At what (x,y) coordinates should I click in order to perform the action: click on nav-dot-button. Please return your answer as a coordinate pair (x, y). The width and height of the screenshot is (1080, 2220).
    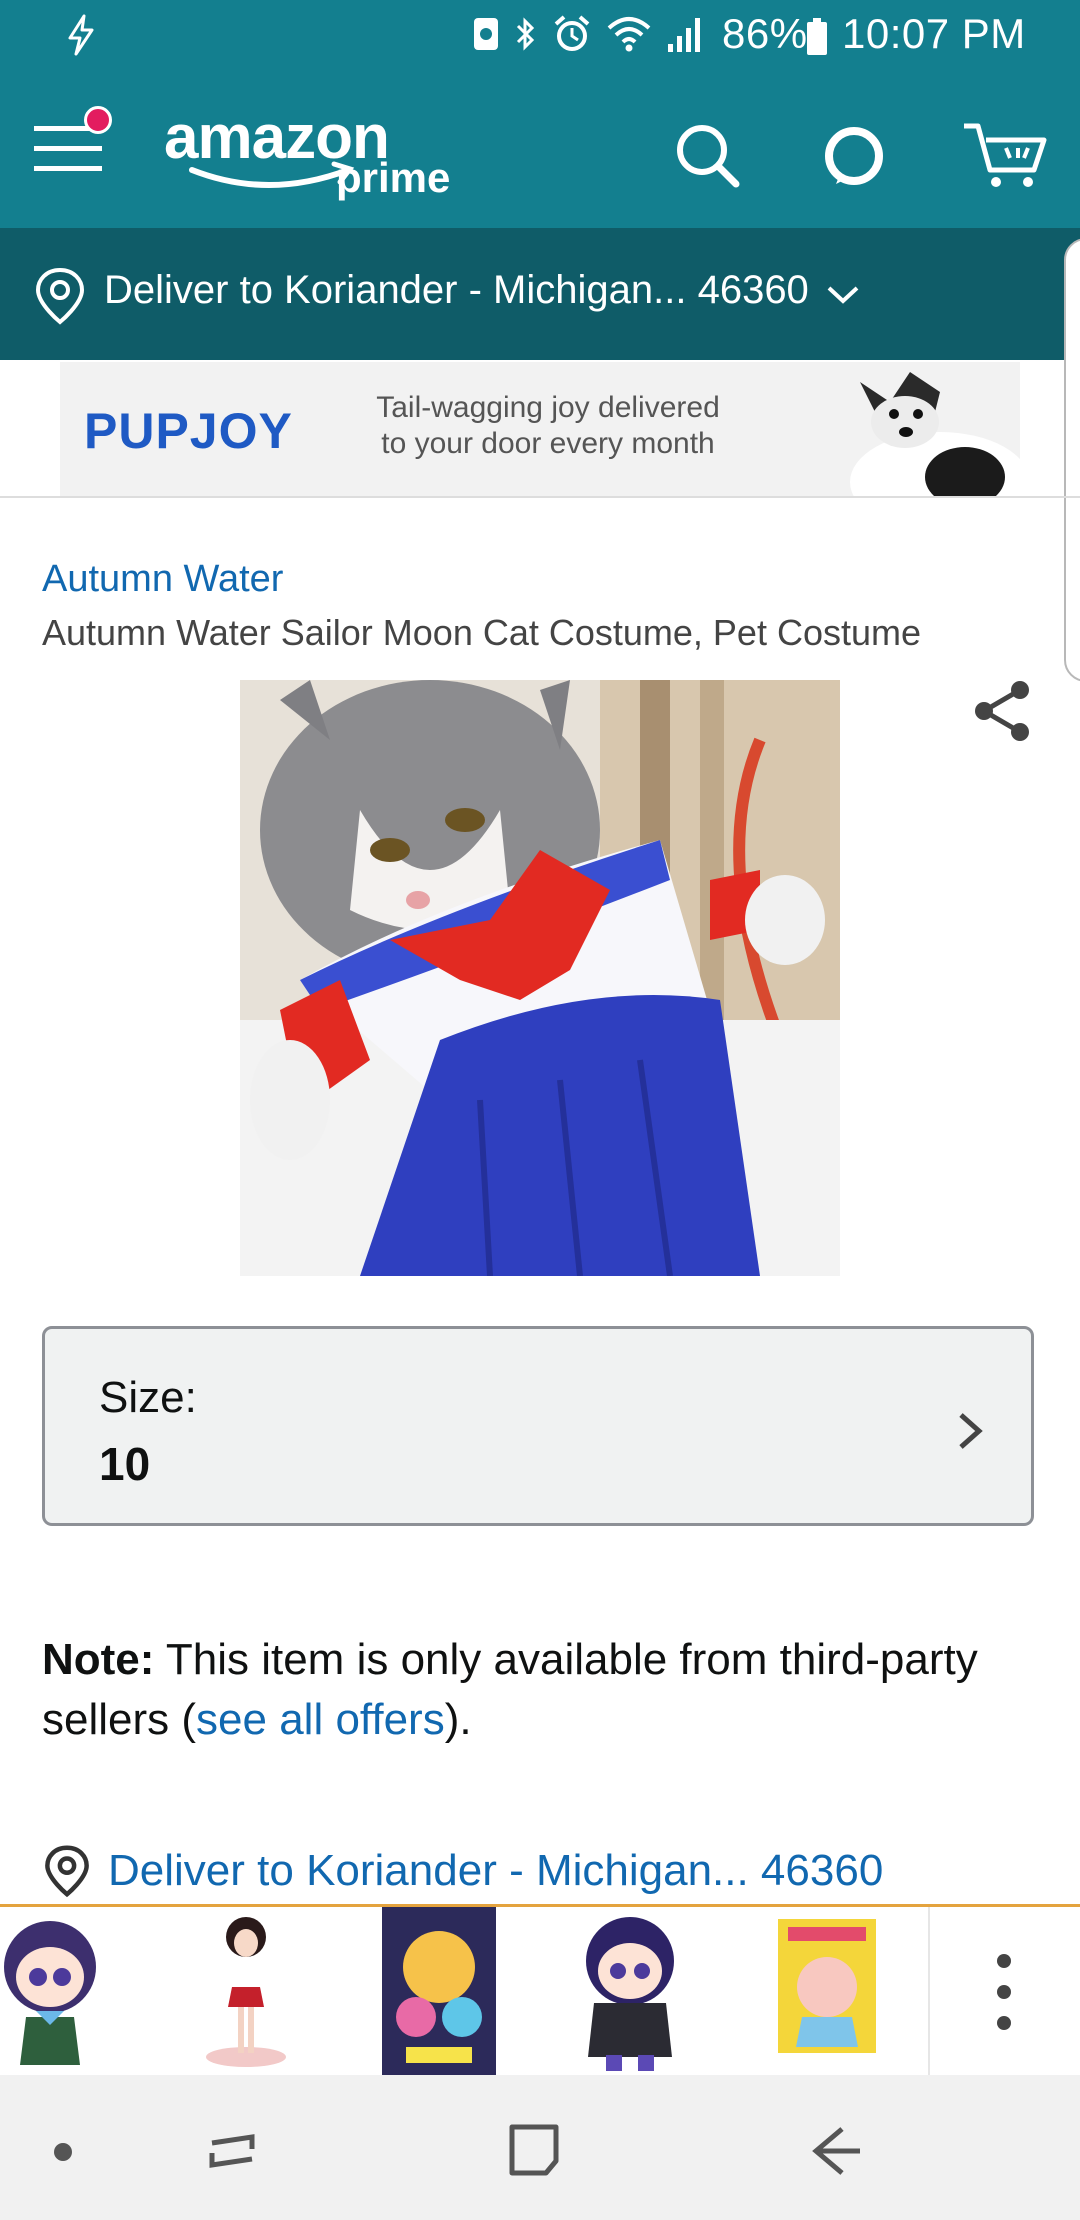
    Looking at the image, I should click on (63, 2150).